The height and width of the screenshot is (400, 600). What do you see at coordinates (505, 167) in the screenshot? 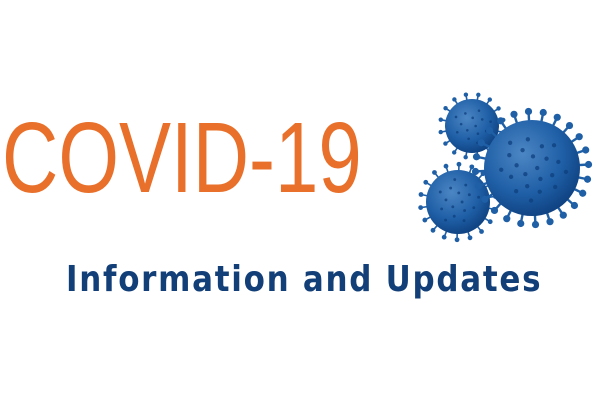
I see `coronavirus-cluster-icon` at bounding box center [505, 167].